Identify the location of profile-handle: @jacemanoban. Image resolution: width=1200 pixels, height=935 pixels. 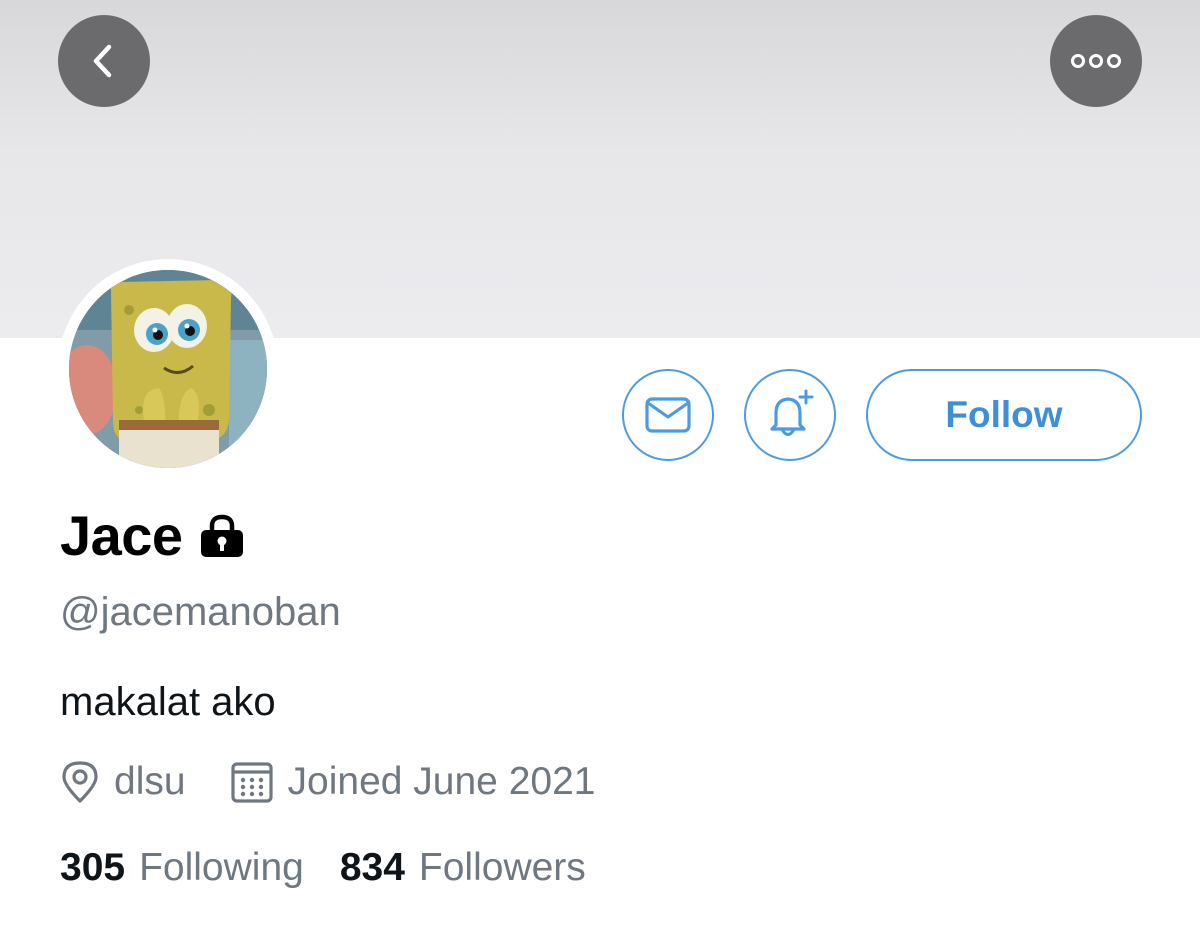
(200, 612).